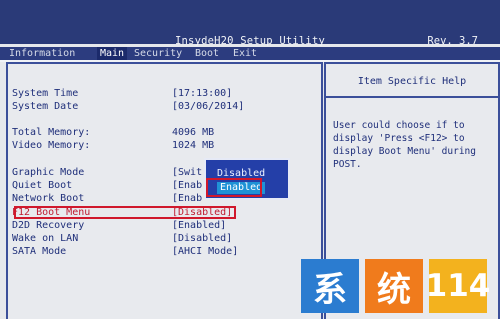 This screenshot has height=319, width=500. I want to click on watermark-logo: 系 统 114, so click(397, 286).